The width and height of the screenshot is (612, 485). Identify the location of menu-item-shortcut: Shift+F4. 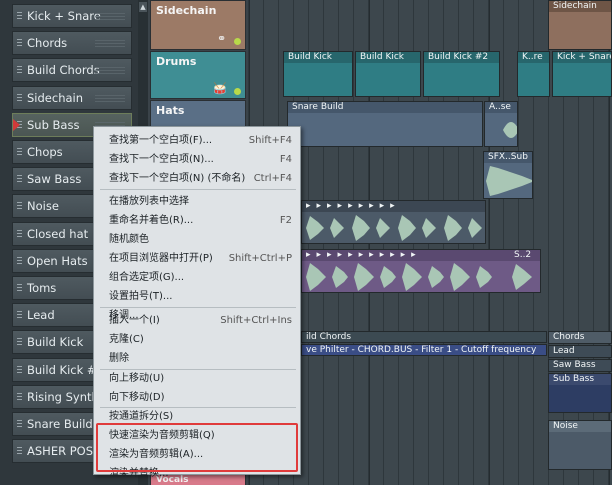
(270, 140).